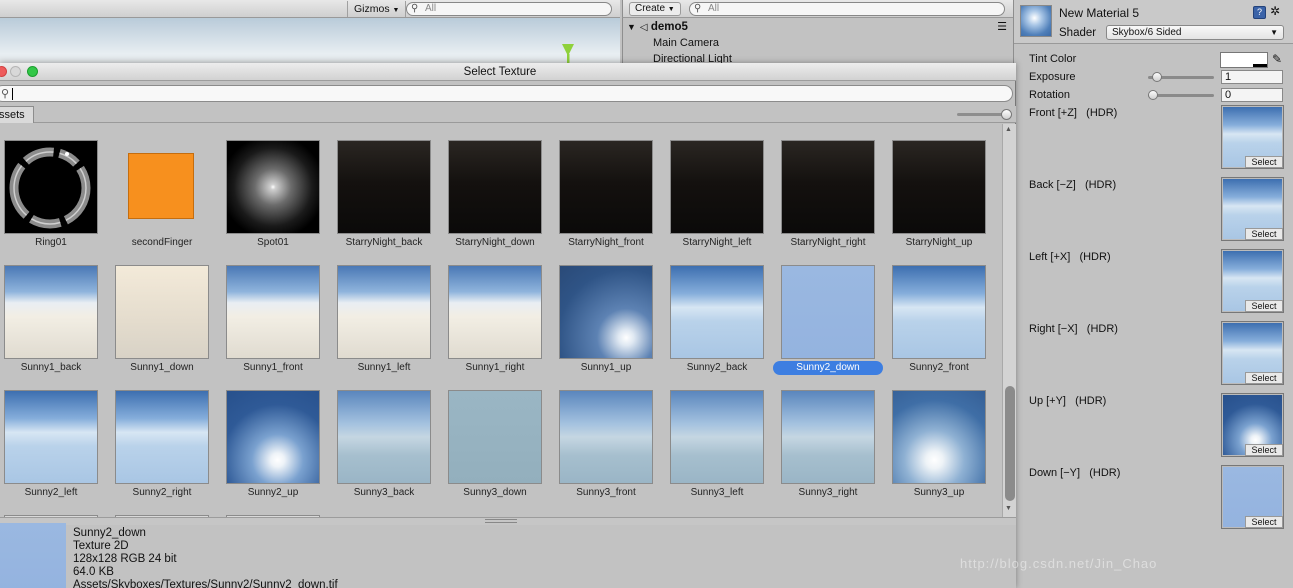 This screenshot has width=1293, height=588. I want to click on texture-item-sunny2-left: Sunny2_left, so click(55, 436).